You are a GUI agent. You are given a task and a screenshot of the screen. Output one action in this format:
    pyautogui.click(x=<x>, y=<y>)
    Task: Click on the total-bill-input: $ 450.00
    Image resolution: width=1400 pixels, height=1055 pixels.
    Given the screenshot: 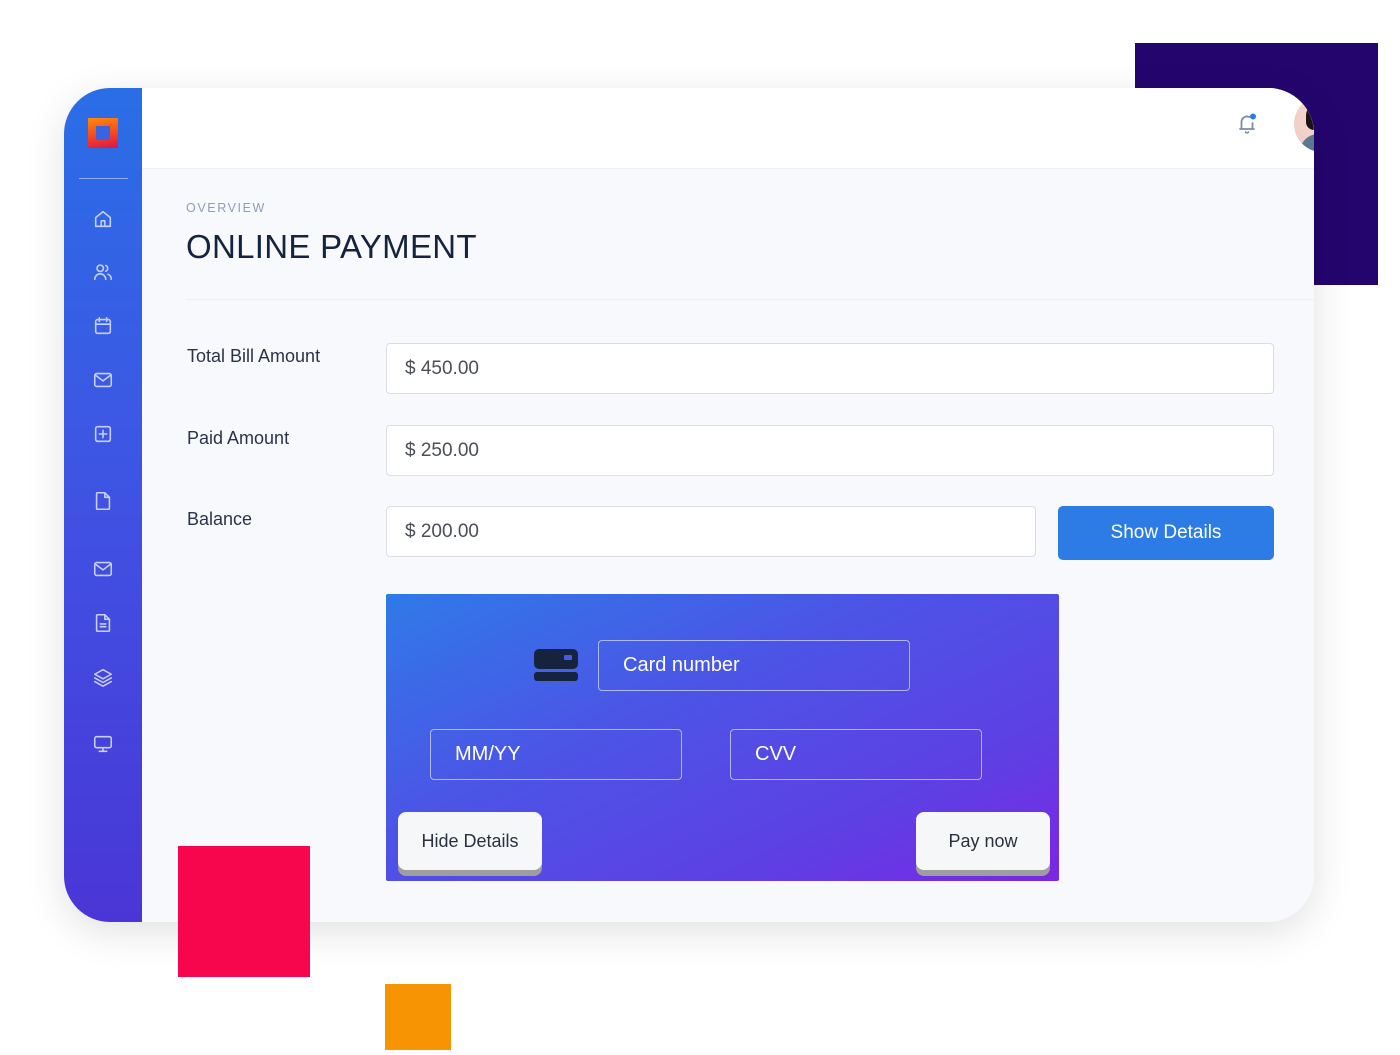 What is the action you would take?
    pyautogui.click(x=830, y=368)
    